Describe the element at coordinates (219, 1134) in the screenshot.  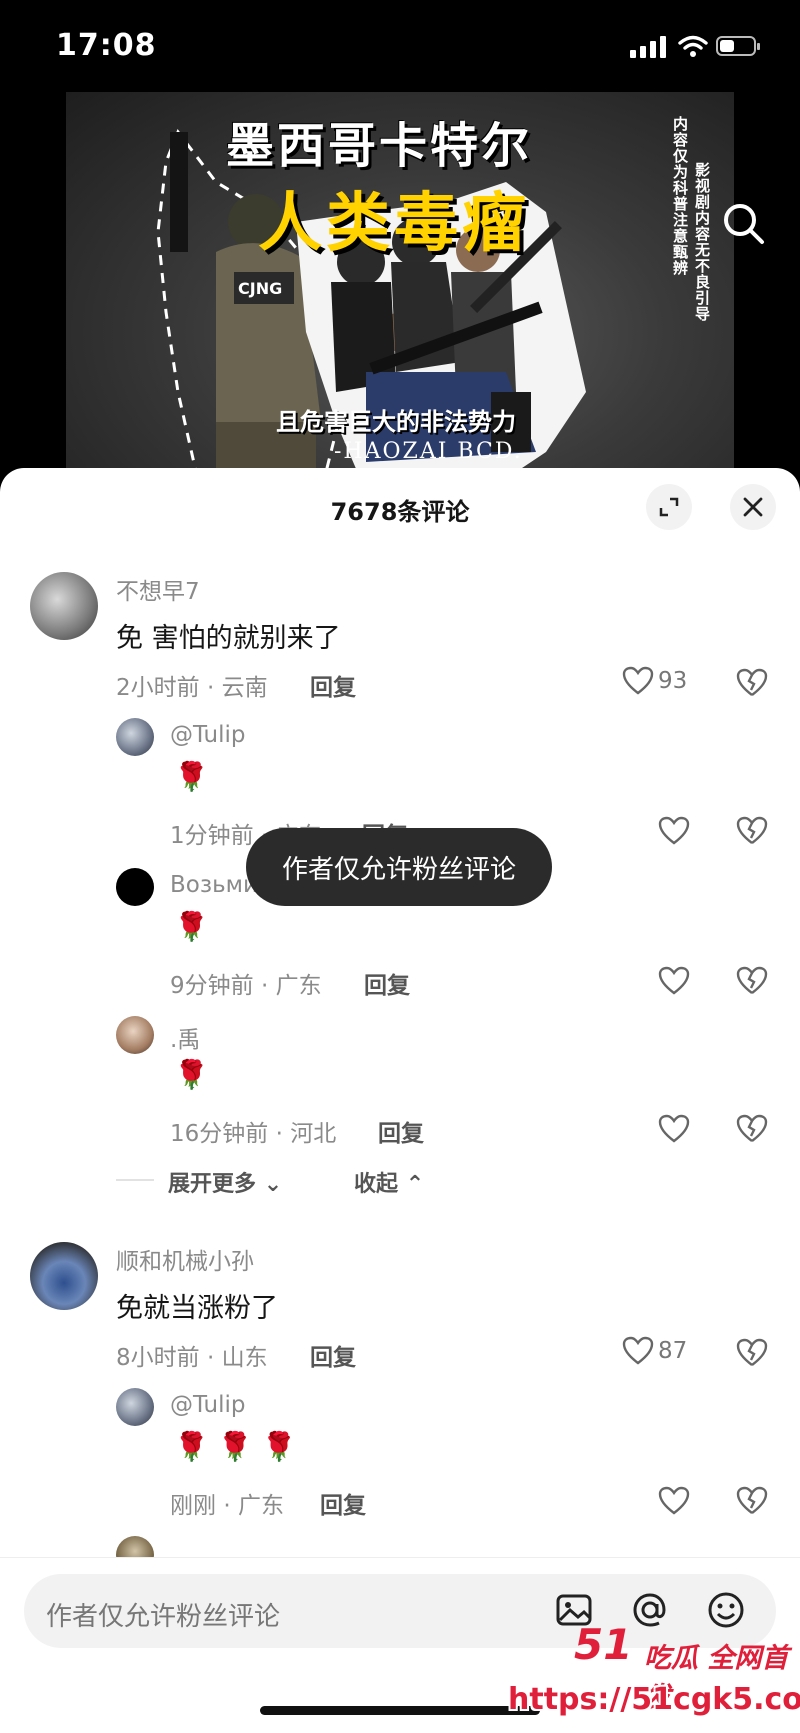
I see `reply-time: 16分钟前` at that location.